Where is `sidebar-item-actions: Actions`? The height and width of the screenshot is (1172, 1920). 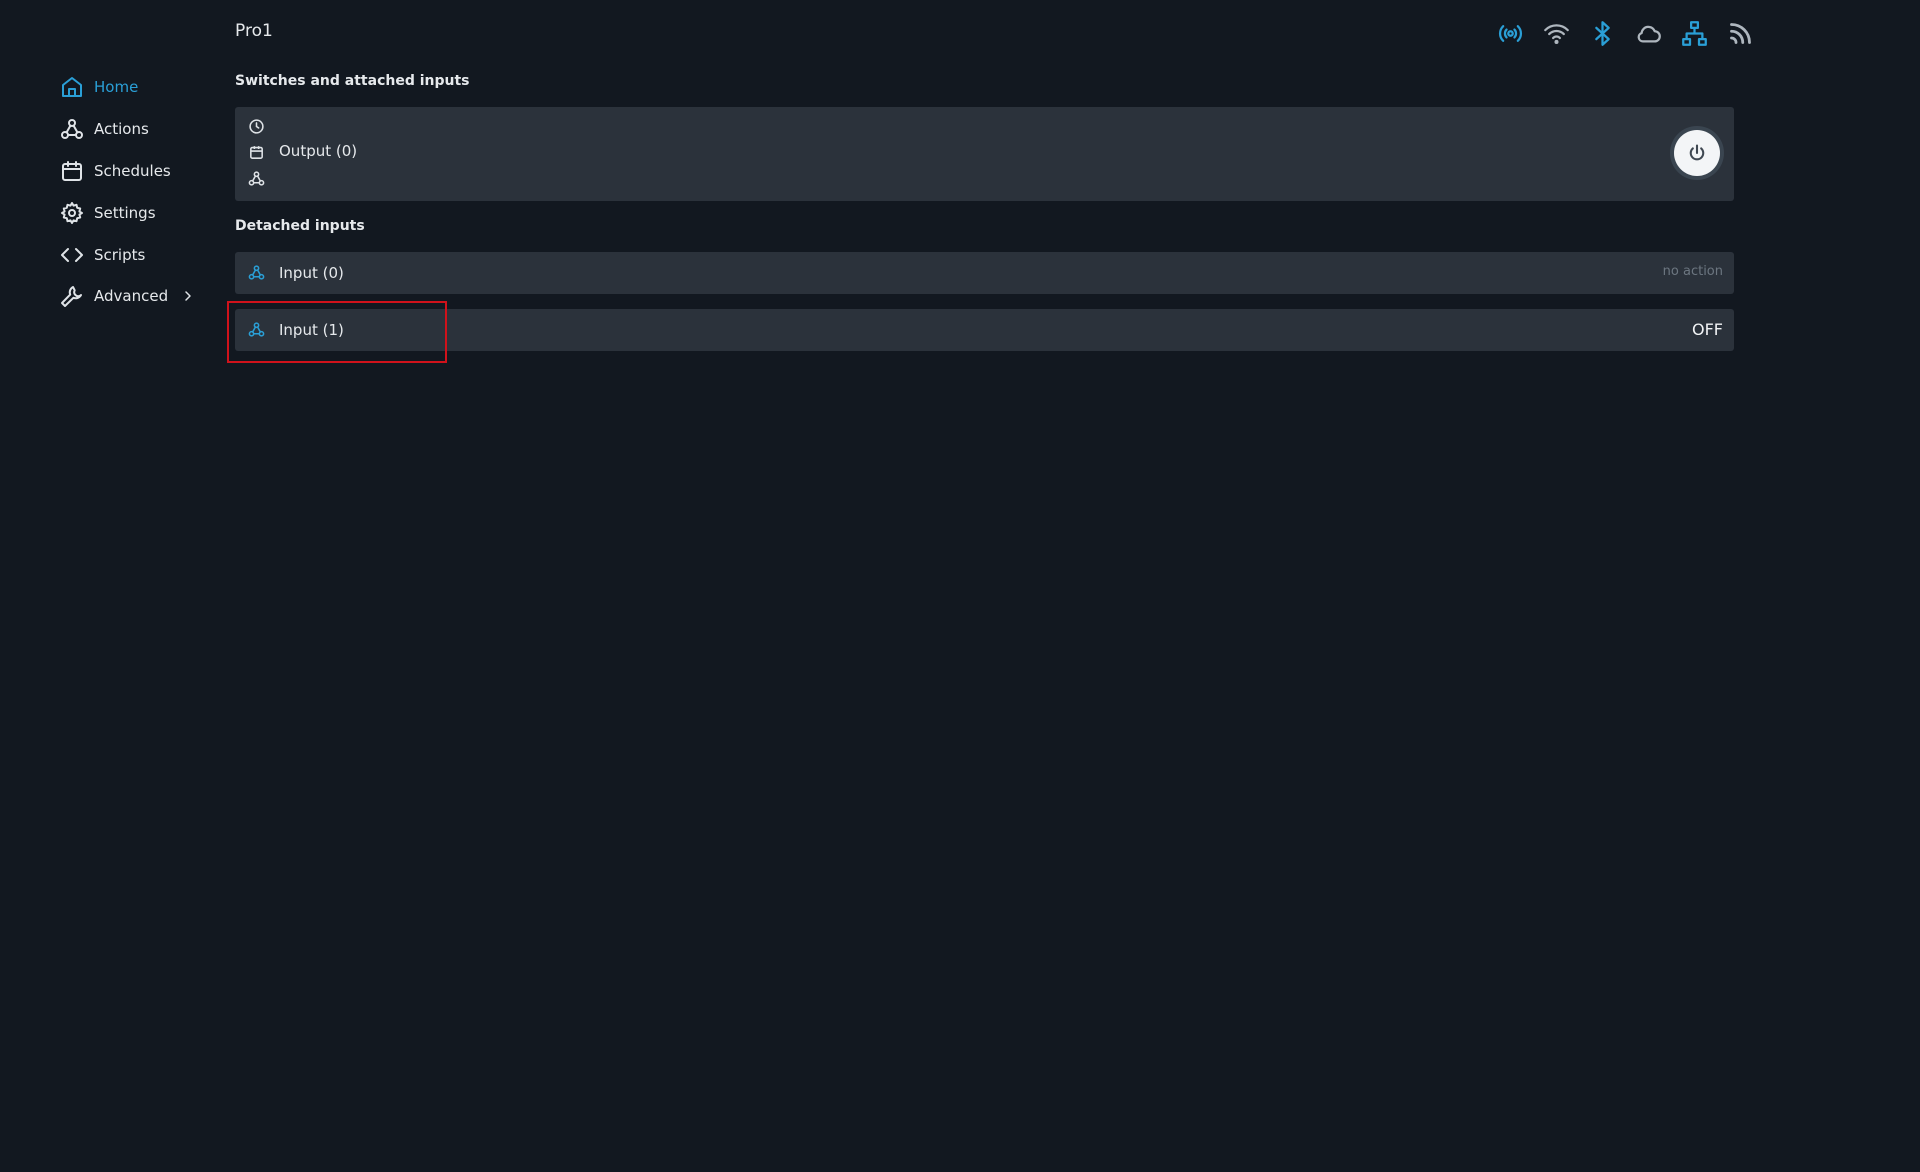 sidebar-item-actions: Actions is located at coordinates (104, 129).